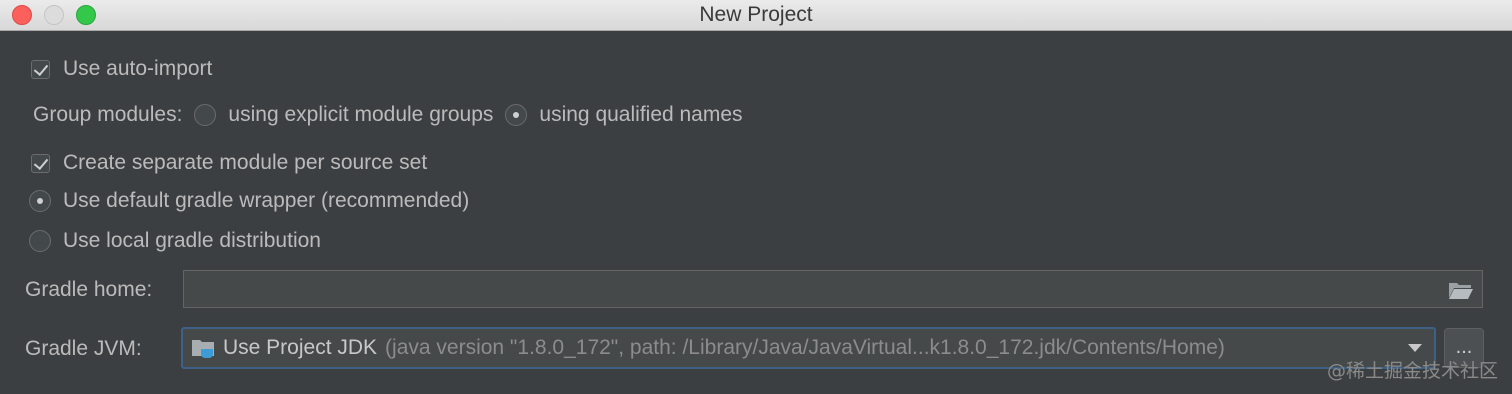 This screenshot has width=1512, height=394. I want to click on local-gradle-row: Use local gradle distribution, so click(175, 241).